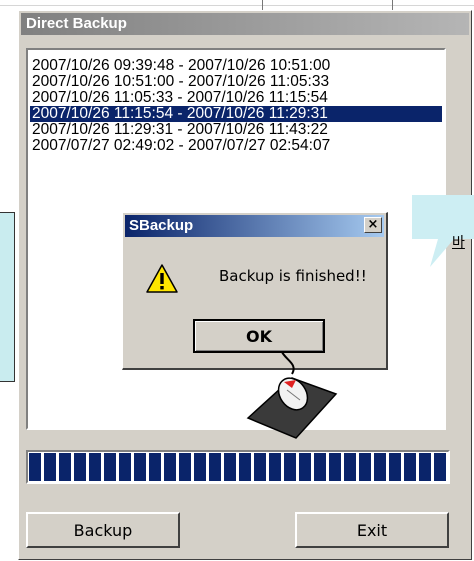  I want to click on dialog-title: SBackup, so click(254, 226).